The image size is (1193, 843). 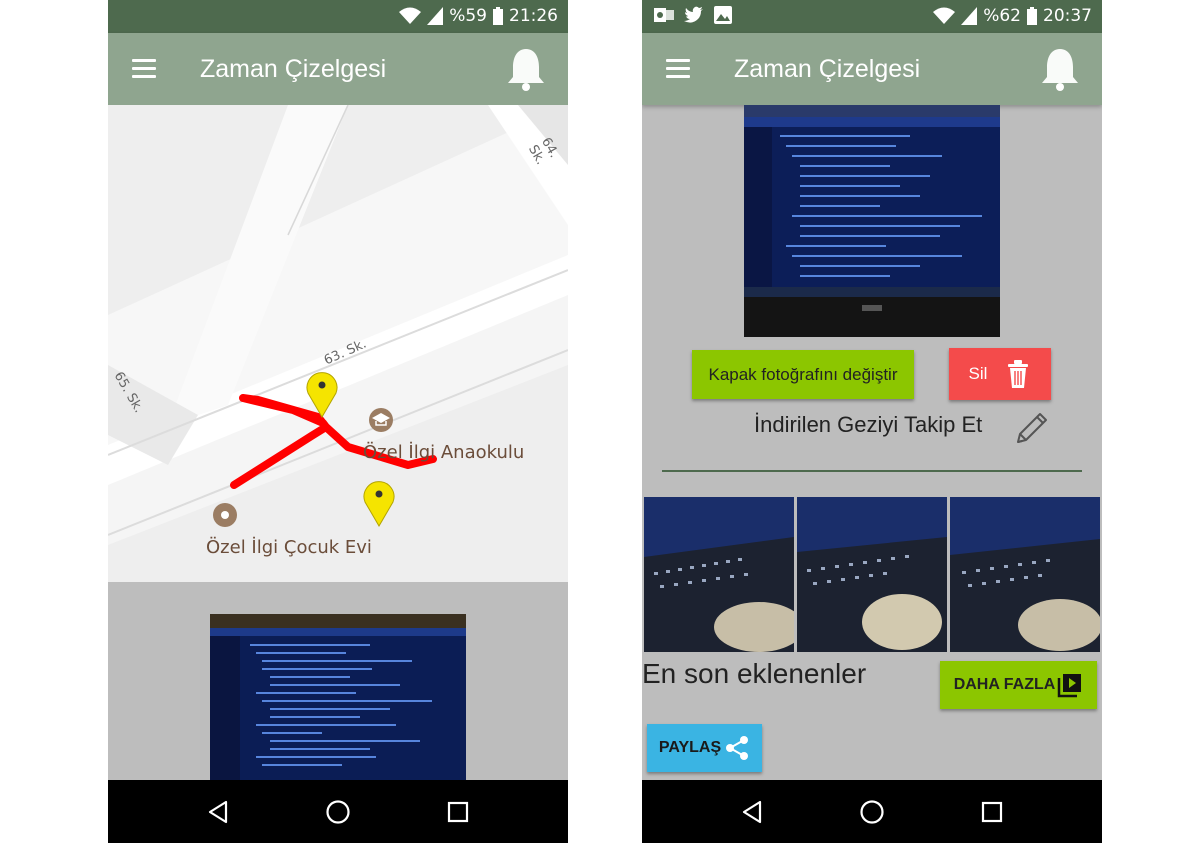 I want to click on play-library-icon, so click(x=1070, y=686).